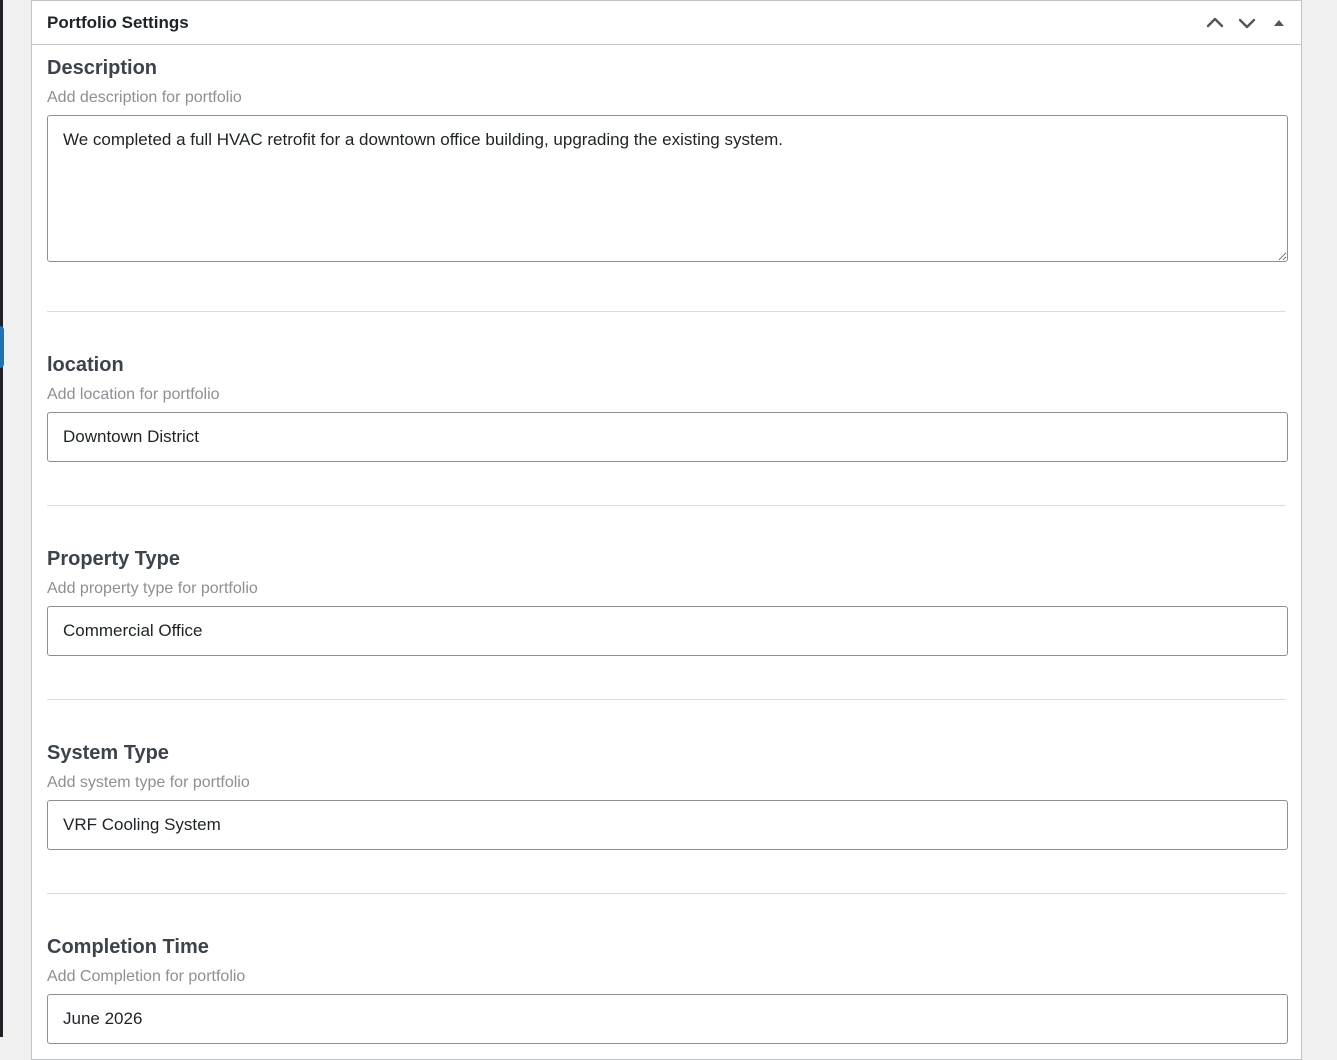 The image size is (1337, 1060). What do you see at coordinates (2, 347) in the screenshot?
I see `admin-menu-active-indicator` at bounding box center [2, 347].